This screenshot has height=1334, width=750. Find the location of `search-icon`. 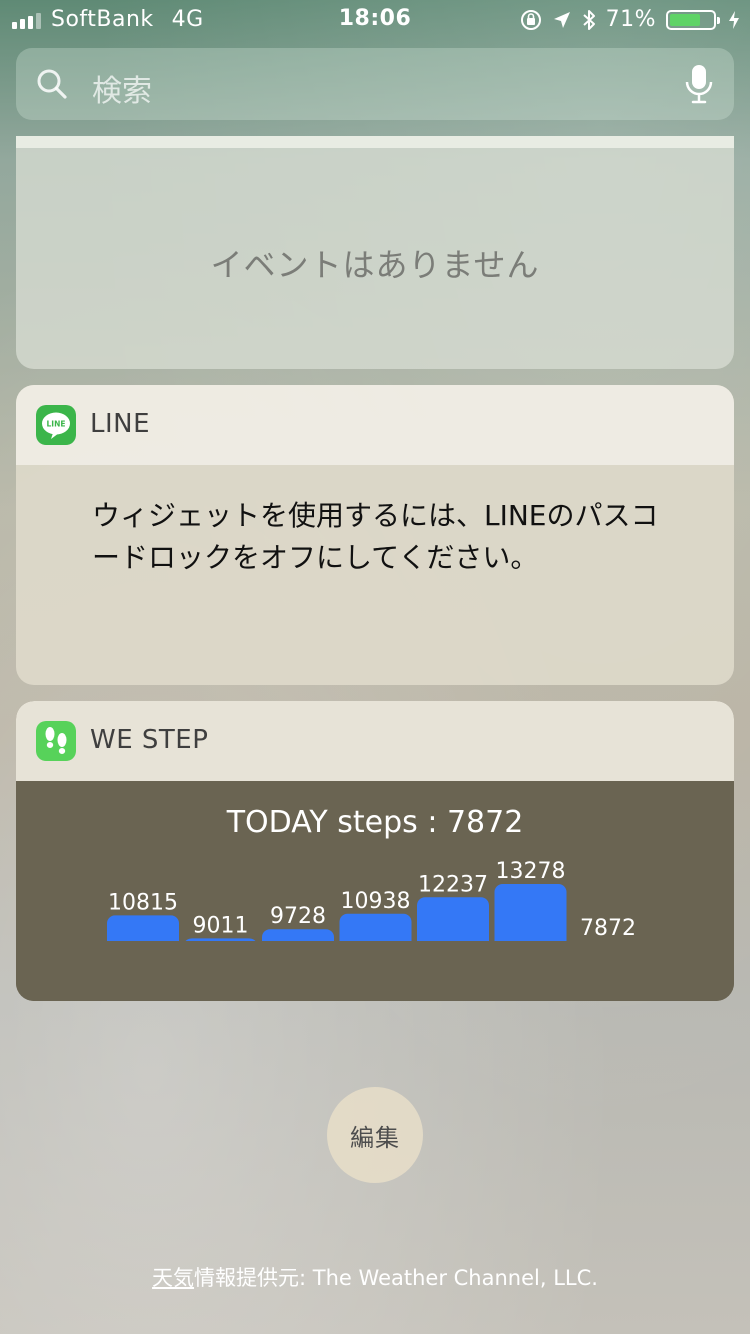

search-icon is located at coordinates (52, 84).